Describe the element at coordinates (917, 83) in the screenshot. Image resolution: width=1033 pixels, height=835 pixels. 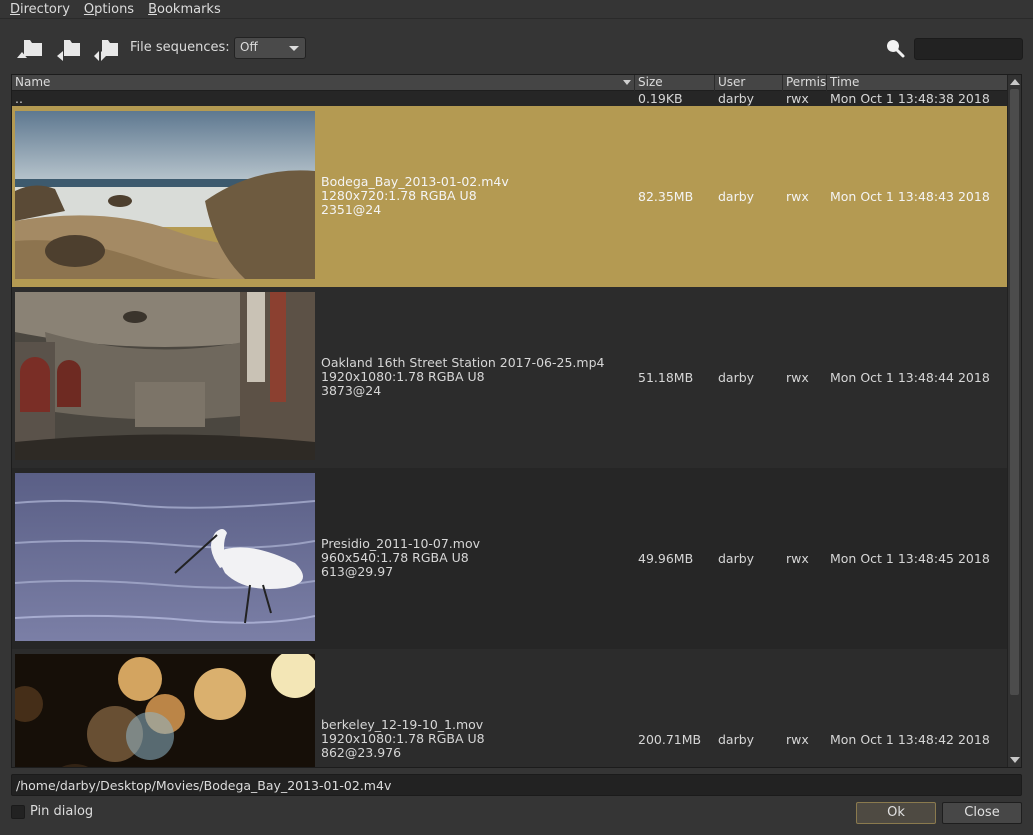
I see `column-time: Time` at that location.